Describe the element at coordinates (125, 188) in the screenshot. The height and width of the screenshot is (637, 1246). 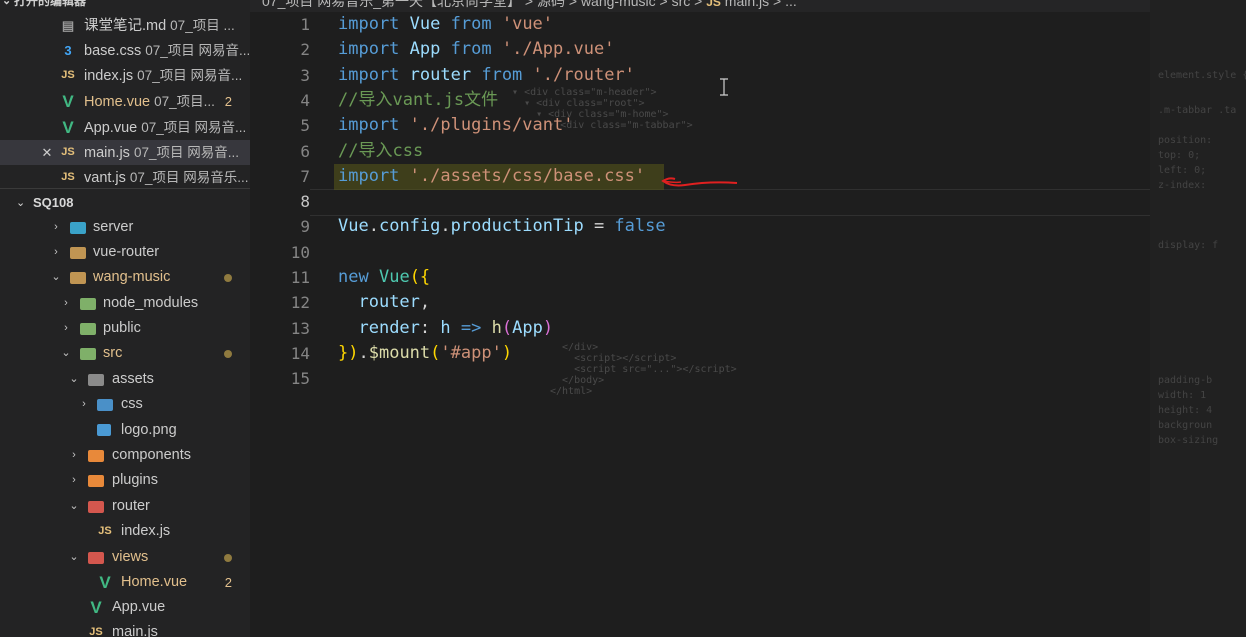
I see `section-divider` at that location.